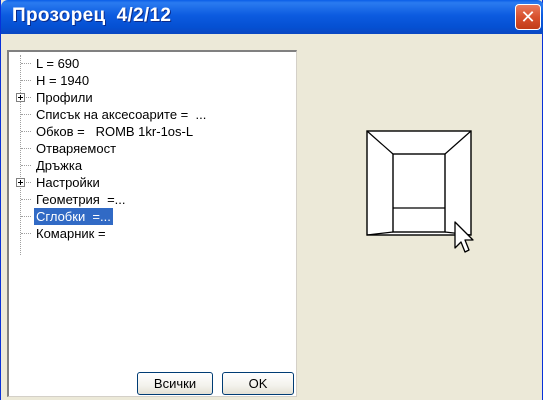 The height and width of the screenshot is (400, 543). Describe the element at coordinates (68, 182) in the screenshot. I see `tree-item-label: Настройки` at that location.